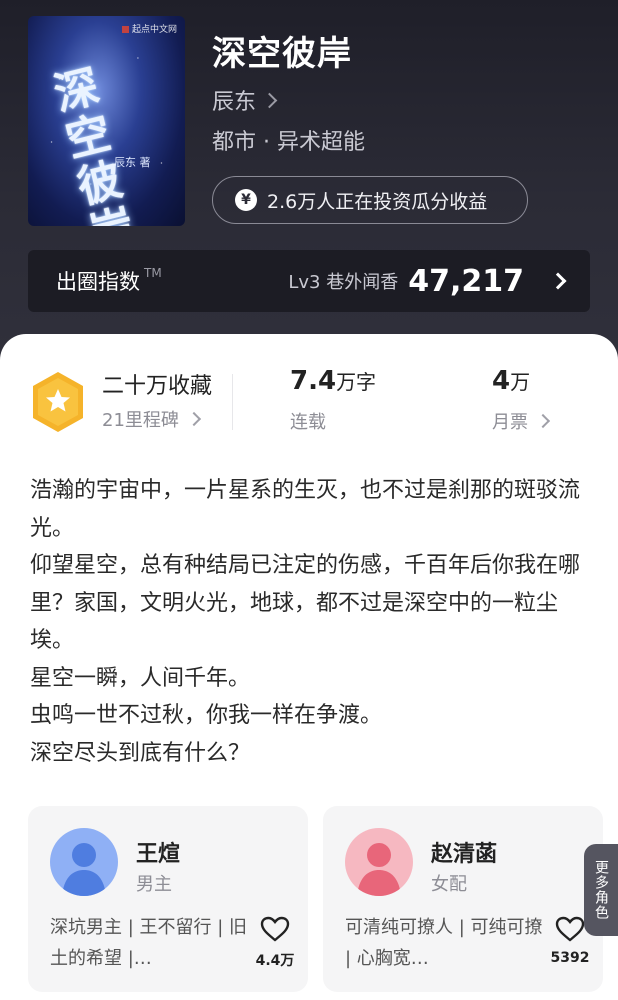 This screenshot has height=1000, width=618. What do you see at coordinates (149, 28) in the screenshot?
I see `cover-brand: 起点中文网` at bounding box center [149, 28].